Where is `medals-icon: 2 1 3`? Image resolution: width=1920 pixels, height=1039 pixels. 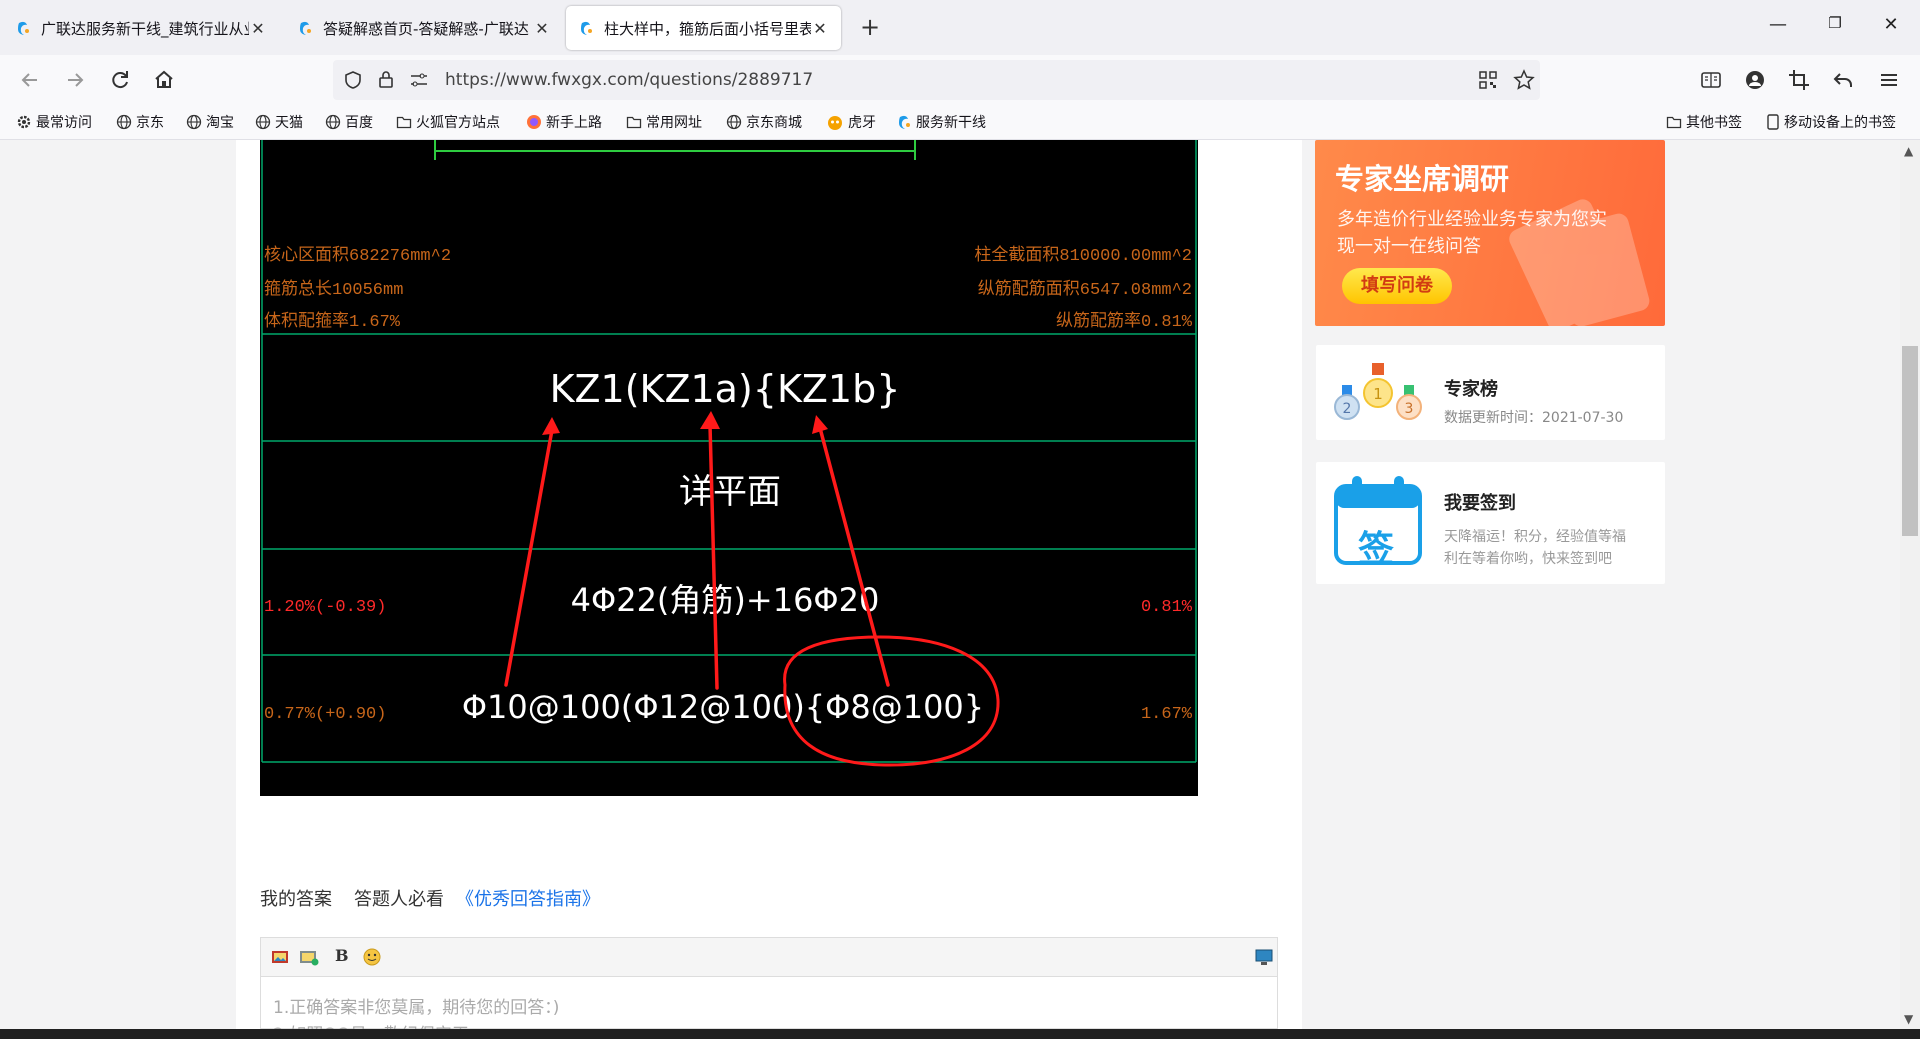
medals-icon: 2 1 3 is located at coordinates (1378, 391).